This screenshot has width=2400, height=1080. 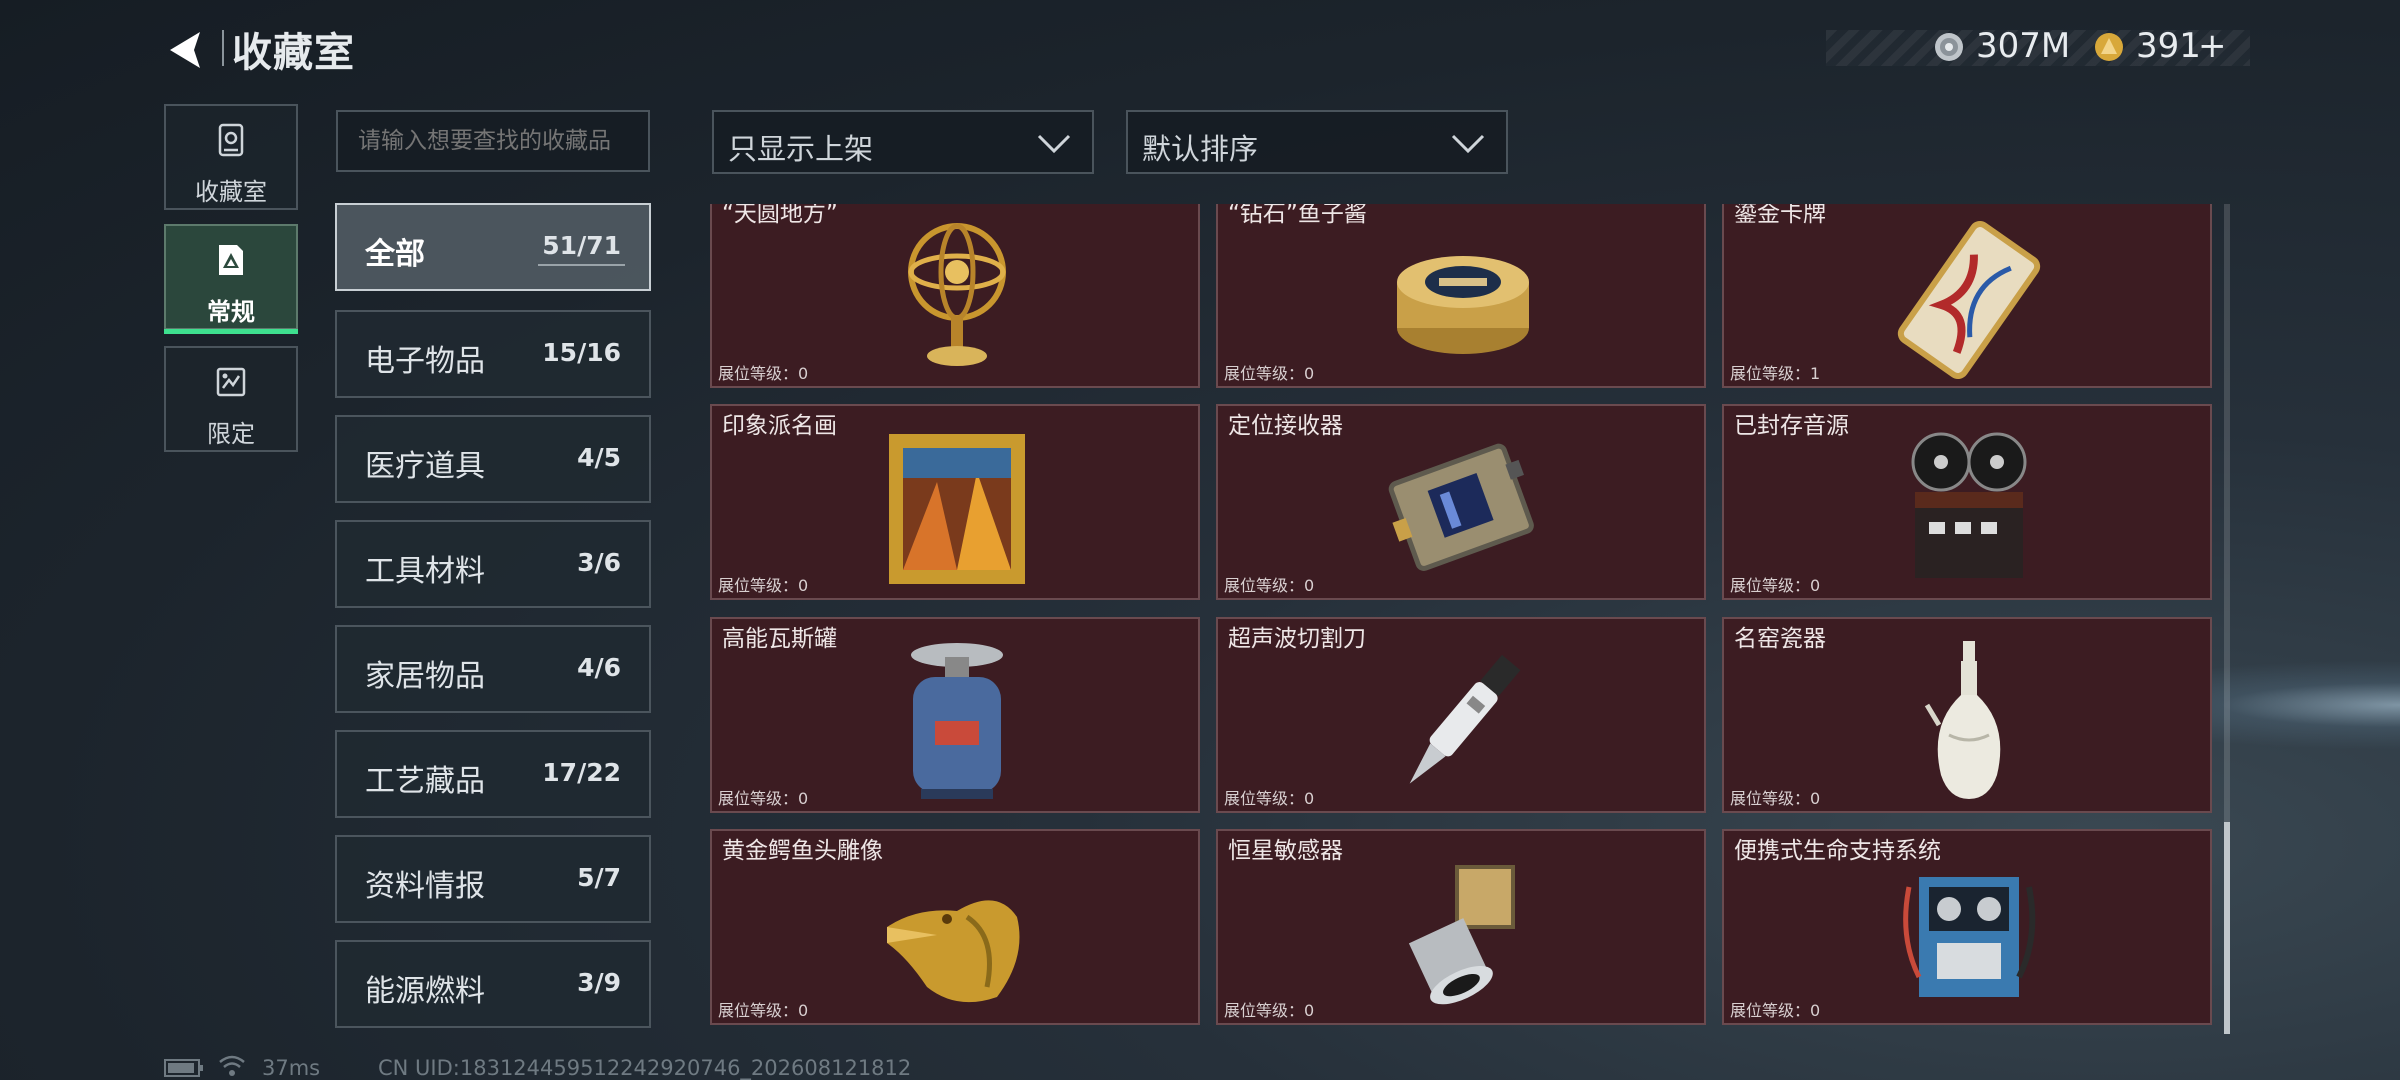 What do you see at coordinates (1285, 426) in the screenshot?
I see `item-name: 定位接收器` at bounding box center [1285, 426].